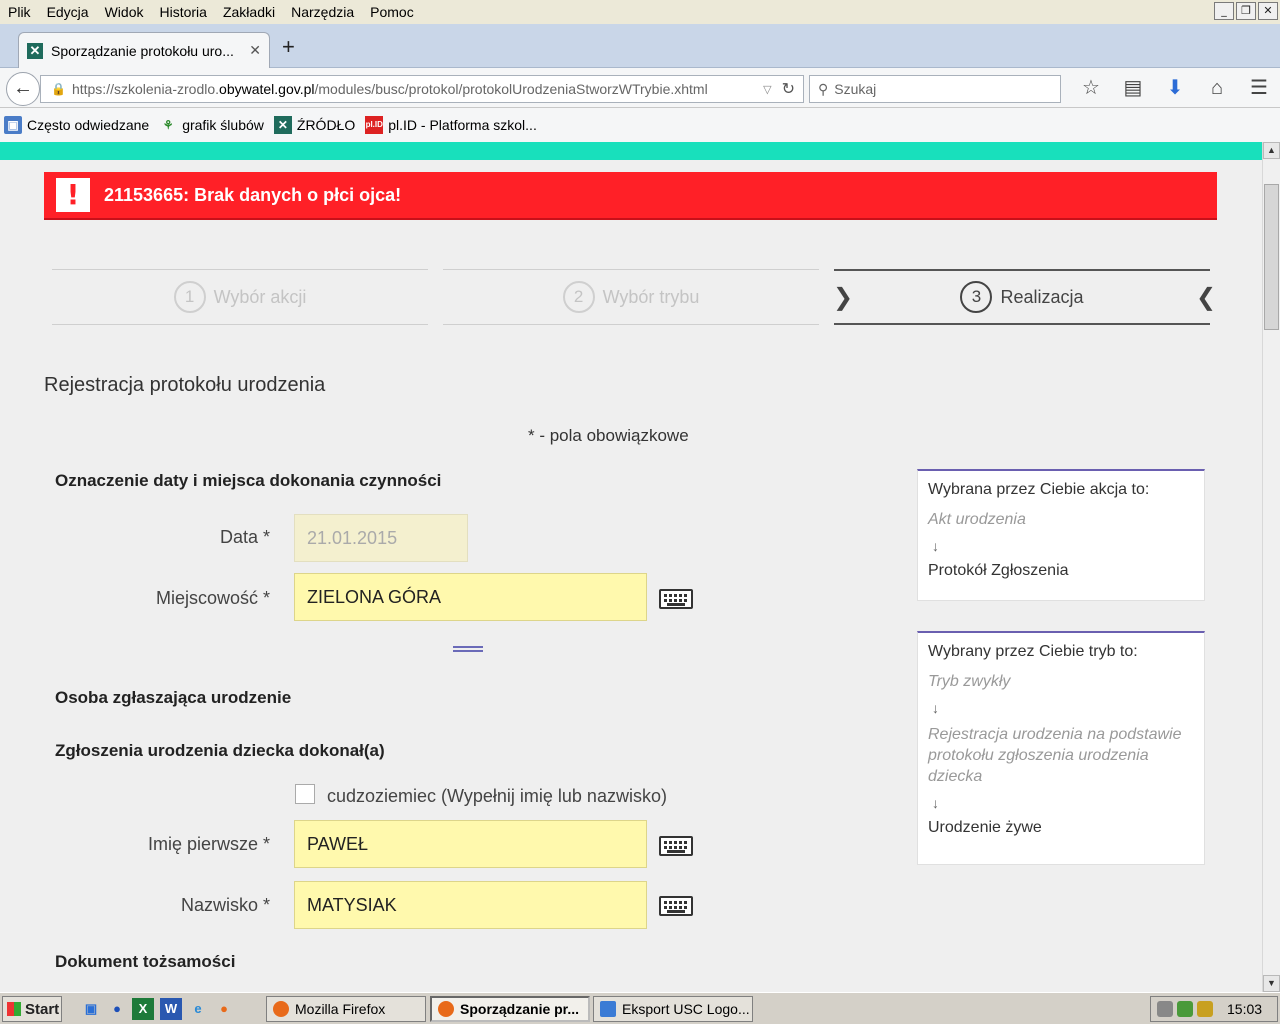  Describe the element at coordinates (1206, 297) in the screenshot. I see `chevron-left-icon: ❮` at that location.